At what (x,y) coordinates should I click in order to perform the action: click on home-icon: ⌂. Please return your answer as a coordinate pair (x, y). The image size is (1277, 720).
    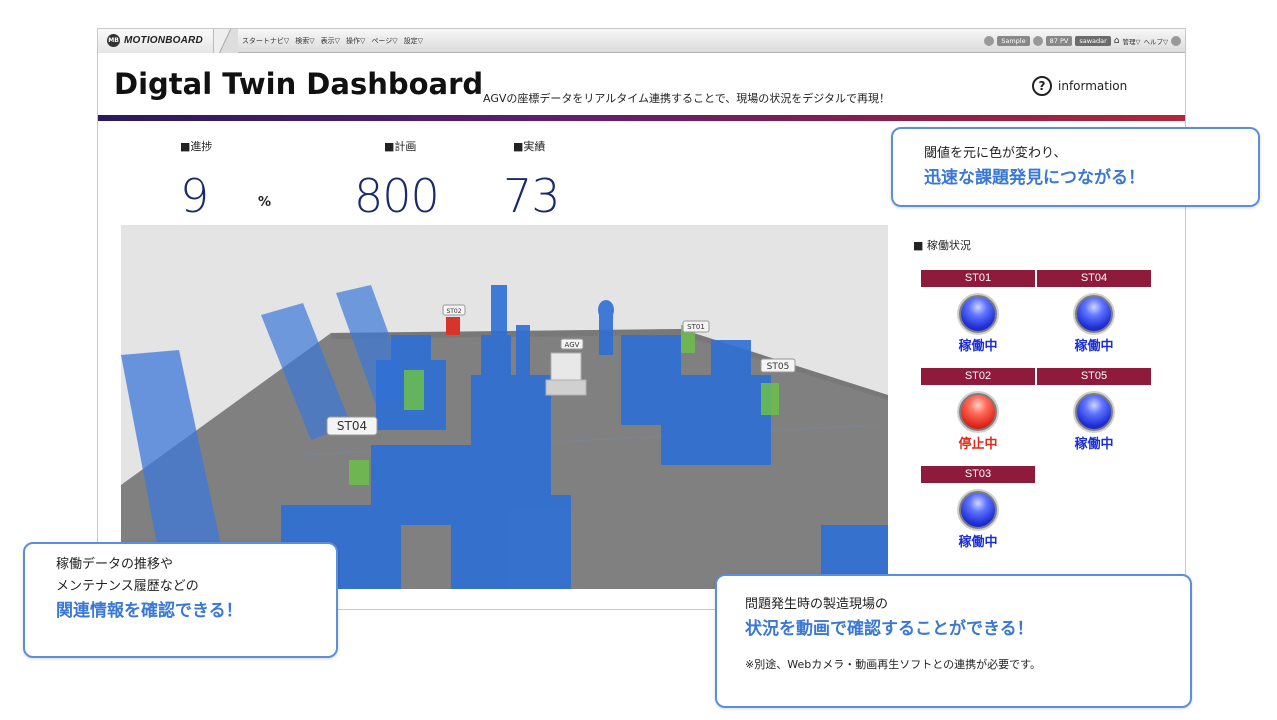
    Looking at the image, I should click on (1117, 41).